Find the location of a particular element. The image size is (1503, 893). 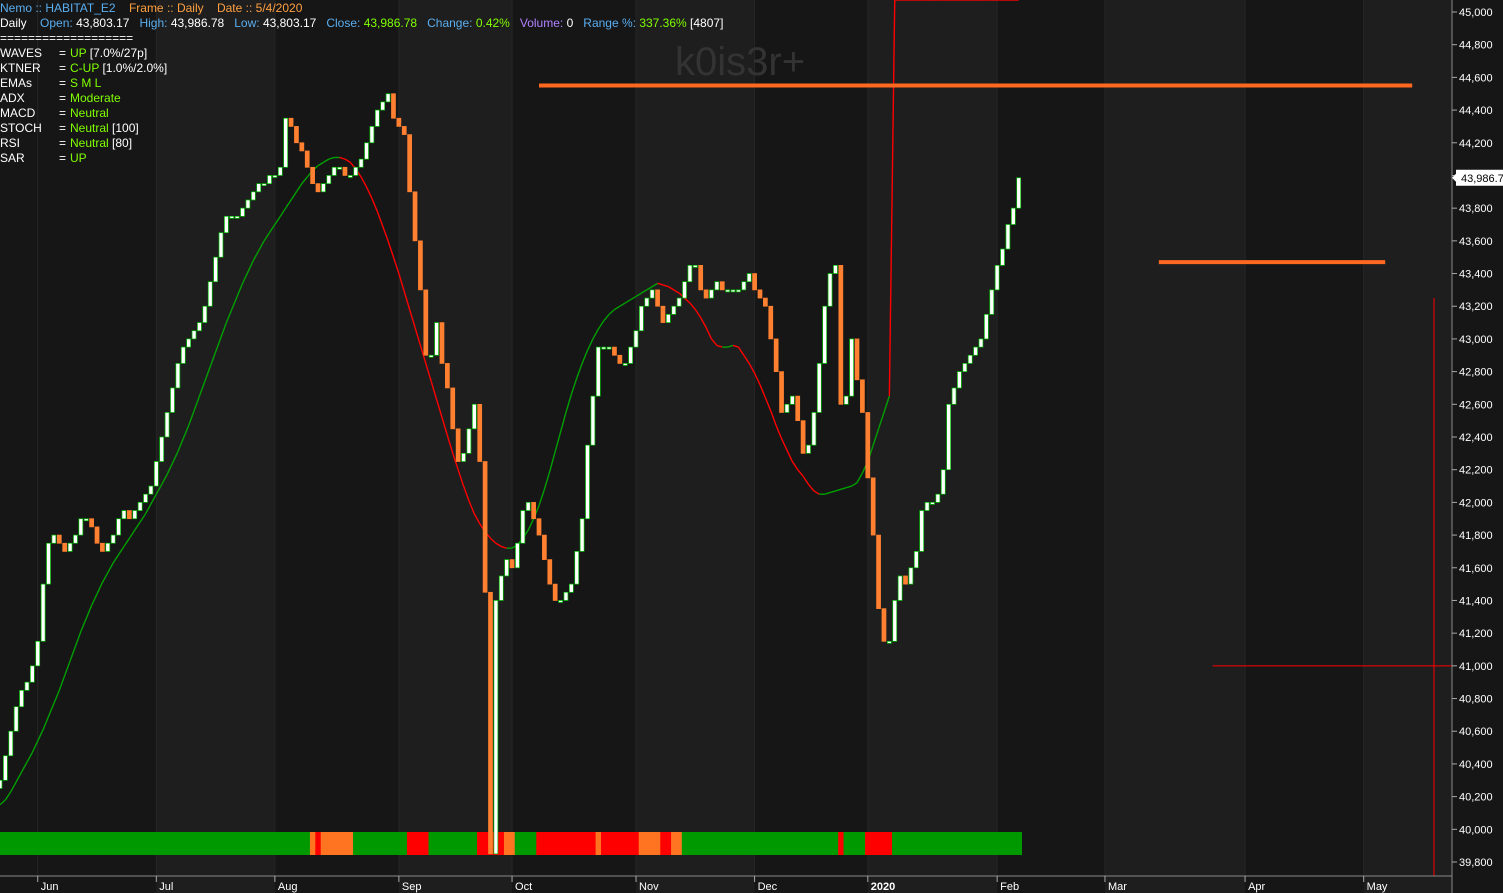

date-label: Date :: 5/4/2020 is located at coordinates (259, 8).